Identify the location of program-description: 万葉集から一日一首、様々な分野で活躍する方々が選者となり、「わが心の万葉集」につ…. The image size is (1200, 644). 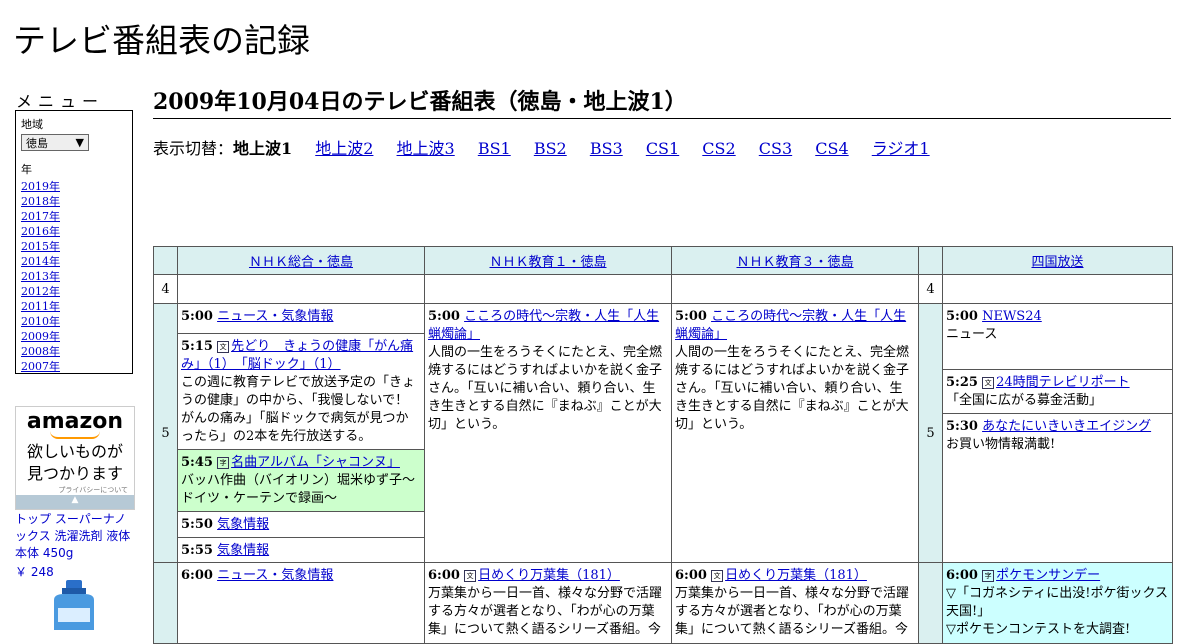
(792, 611).